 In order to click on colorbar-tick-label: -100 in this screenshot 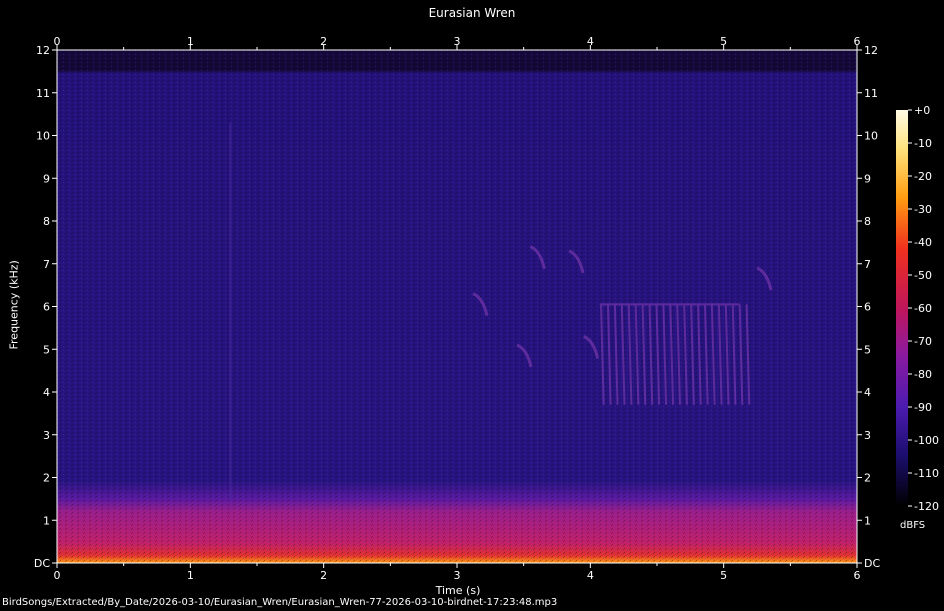, I will do `click(926, 440)`.